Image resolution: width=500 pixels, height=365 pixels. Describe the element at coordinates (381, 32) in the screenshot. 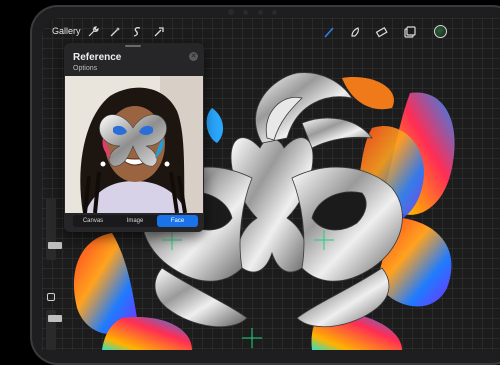

I see `eraser-icon` at that location.